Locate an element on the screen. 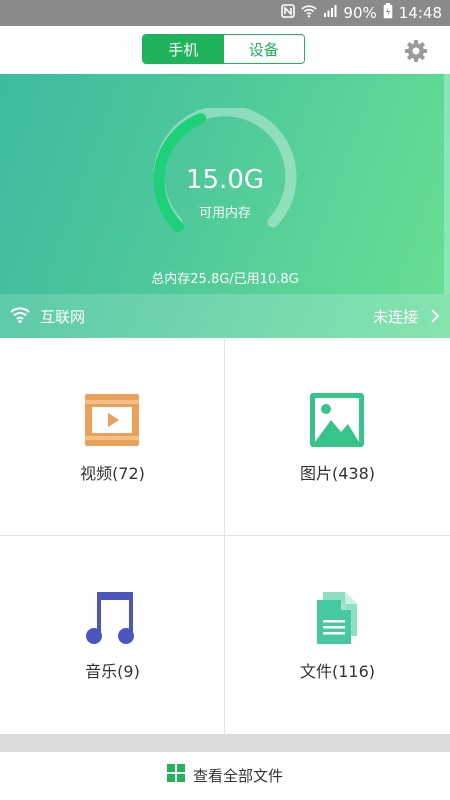 This screenshot has height=800, width=450. status-bar: 90% 14:48 is located at coordinates (225, 13).